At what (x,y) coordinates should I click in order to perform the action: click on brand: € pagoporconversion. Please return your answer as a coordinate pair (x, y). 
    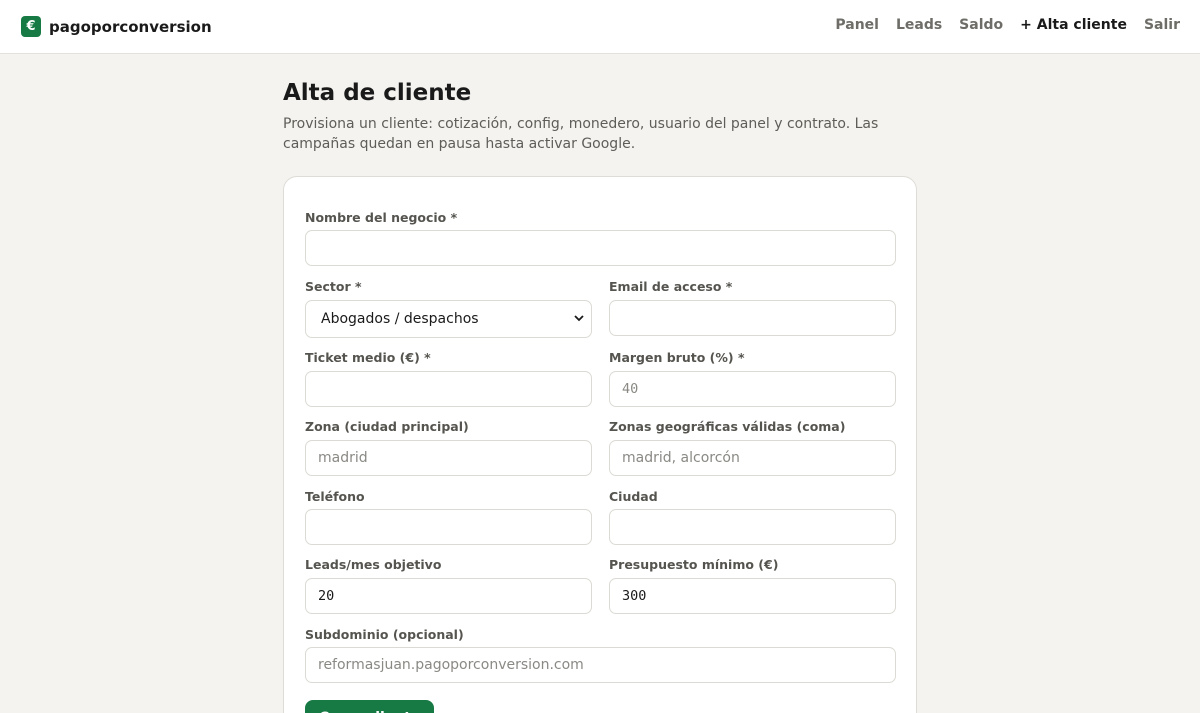
    Looking at the image, I should click on (116, 26).